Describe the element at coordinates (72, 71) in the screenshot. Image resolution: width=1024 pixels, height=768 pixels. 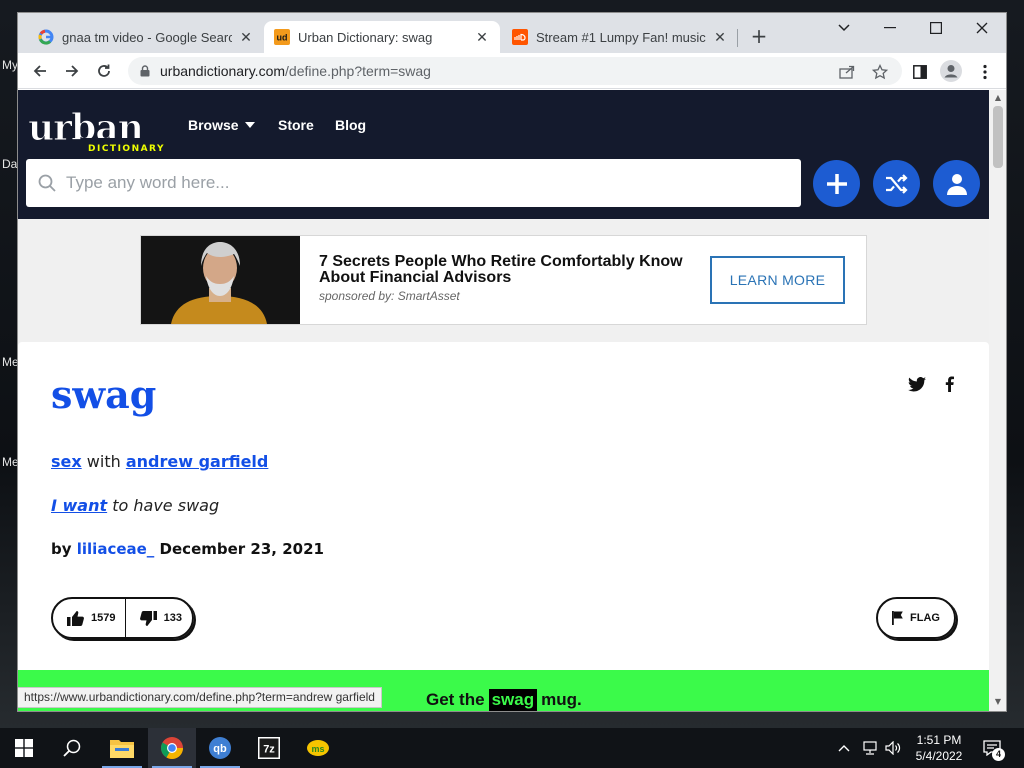
I see `forward-arrow-icon` at that location.